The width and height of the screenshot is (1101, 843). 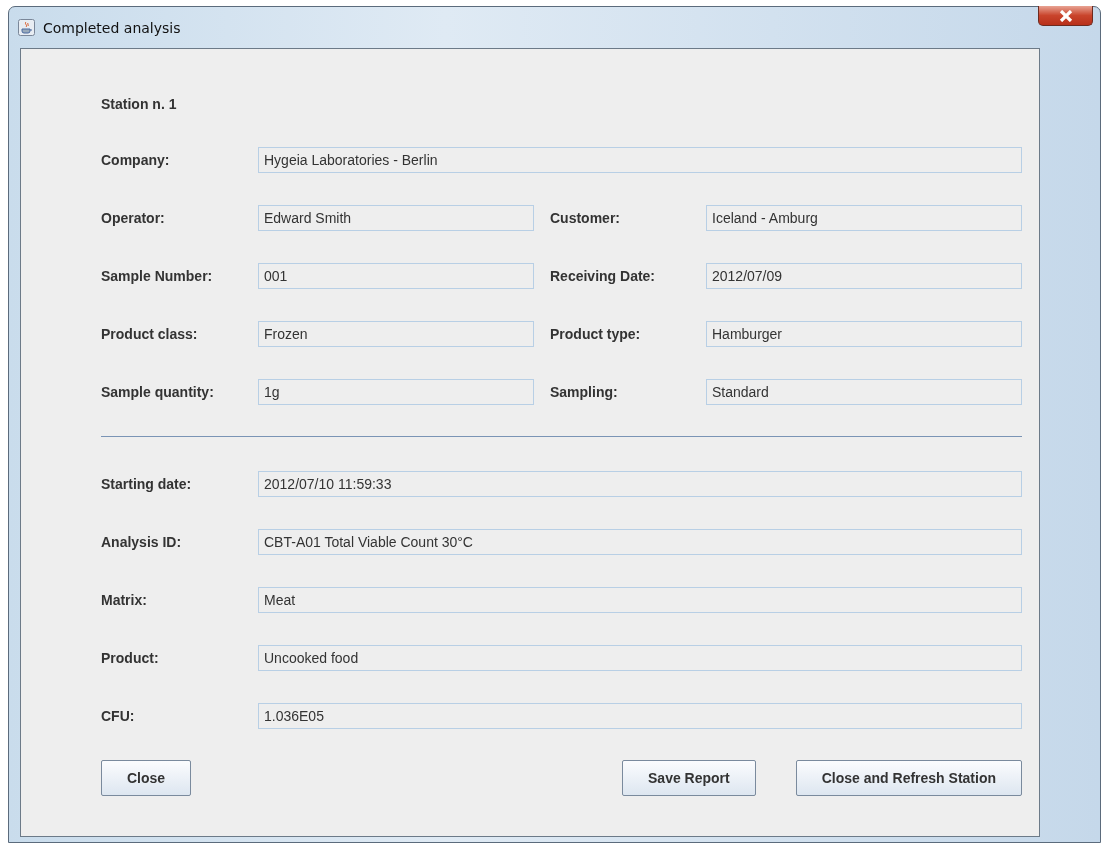 I want to click on dialog-button: Save Report, so click(x=689, y=778).